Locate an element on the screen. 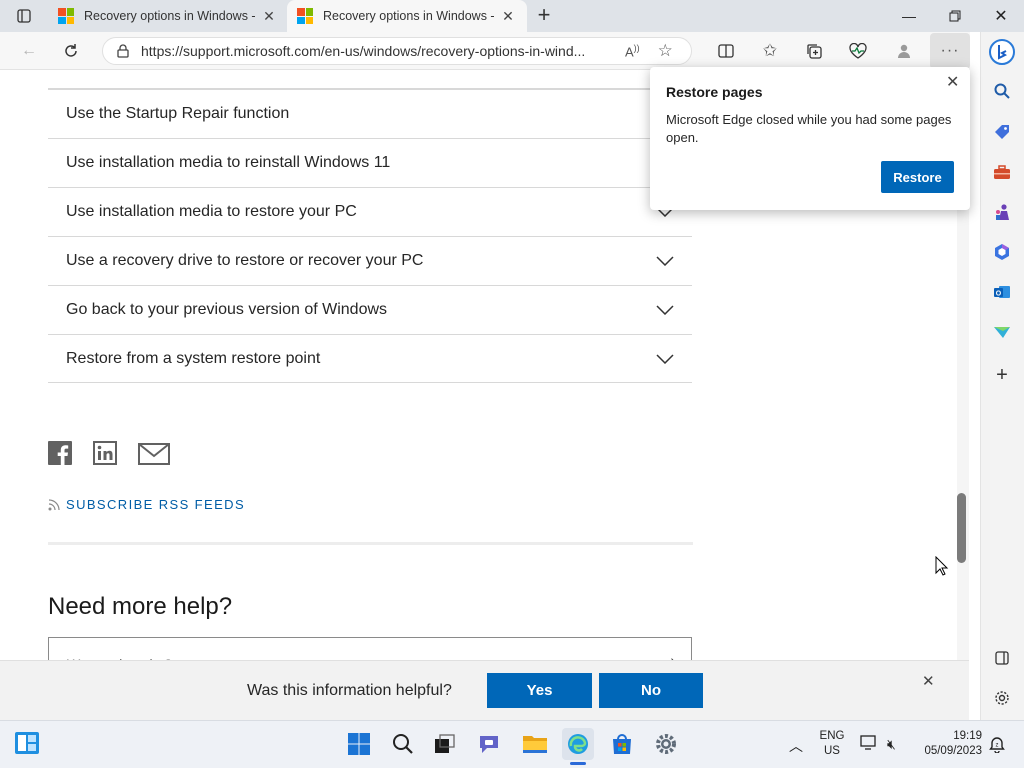 This screenshot has height=768, width=1024. edge-icon is located at coordinates (578, 744).